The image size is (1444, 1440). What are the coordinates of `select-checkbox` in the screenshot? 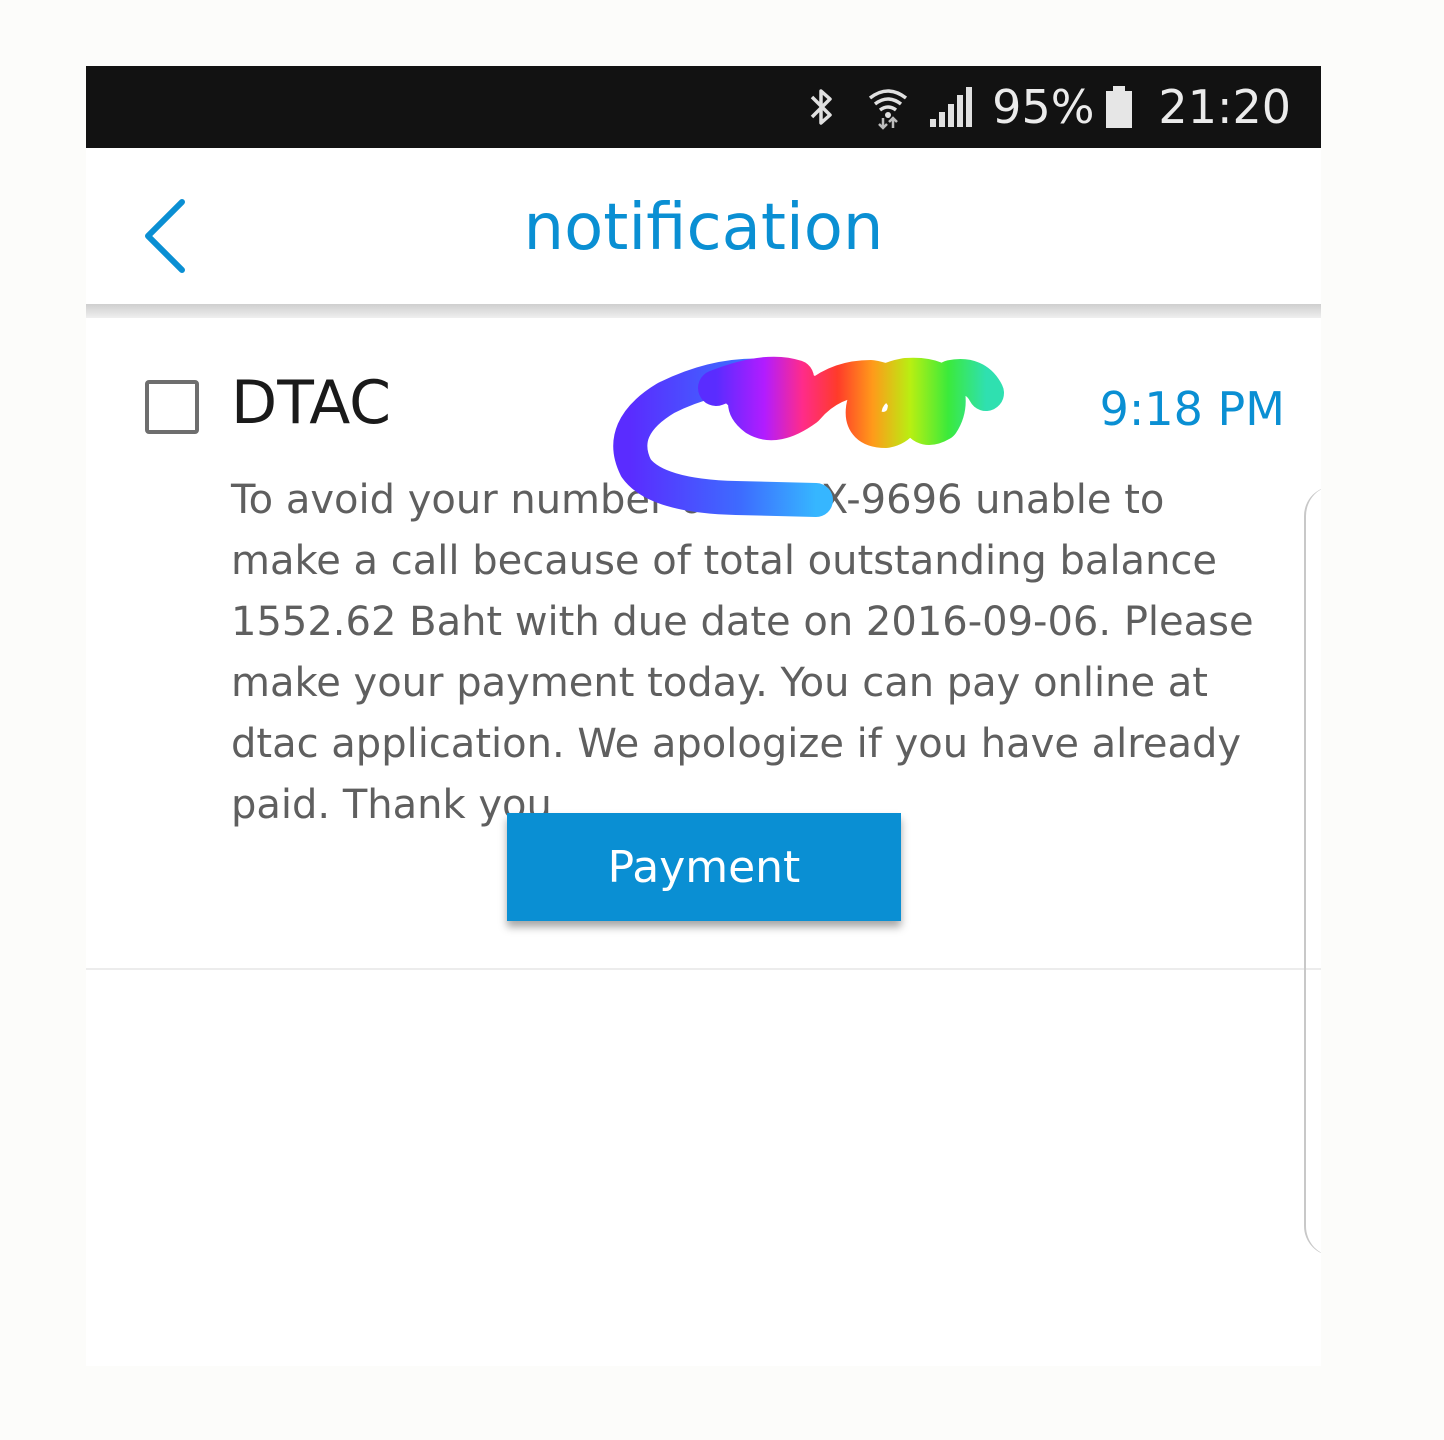 It's located at (172, 407).